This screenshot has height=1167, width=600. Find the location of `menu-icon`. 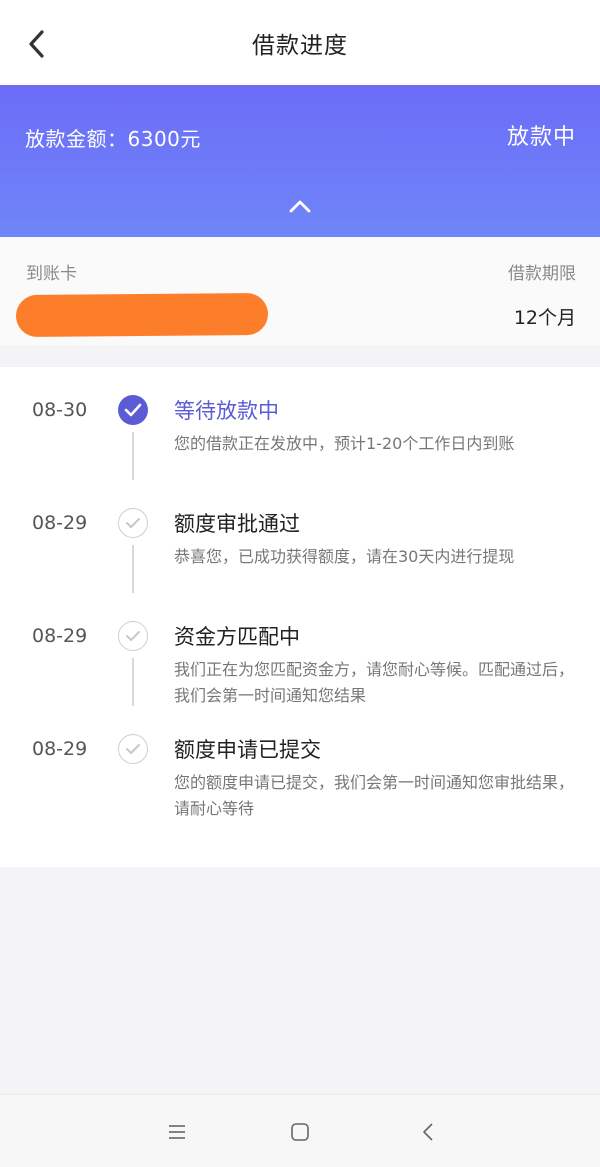

menu-icon is located at coordinates (177, 1132).